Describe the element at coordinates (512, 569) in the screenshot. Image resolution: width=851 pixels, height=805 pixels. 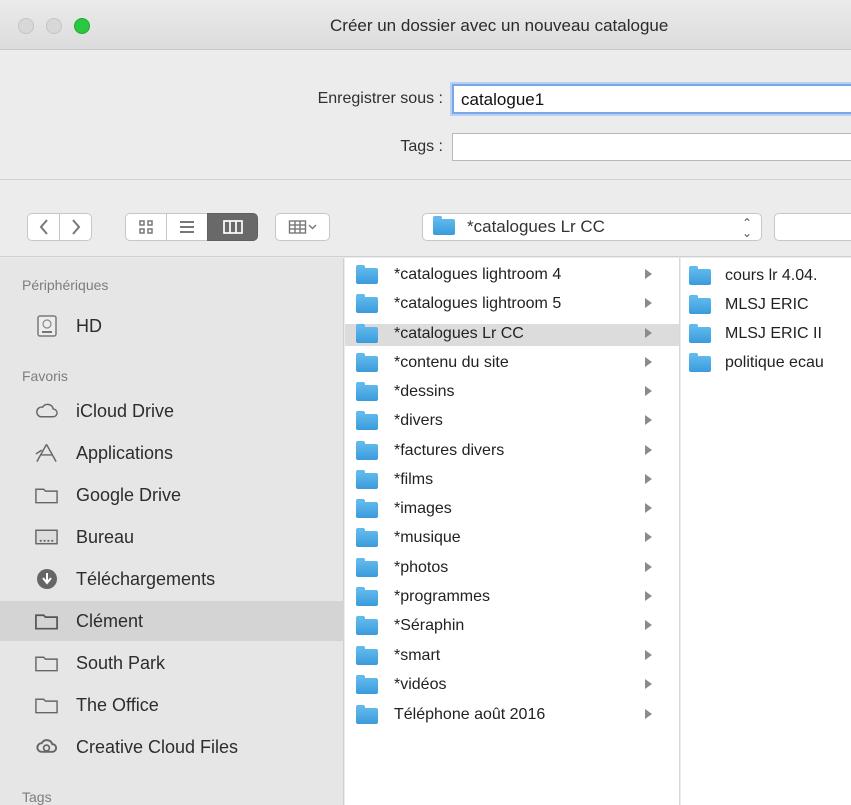
I see `list-item: *photos` at that location.